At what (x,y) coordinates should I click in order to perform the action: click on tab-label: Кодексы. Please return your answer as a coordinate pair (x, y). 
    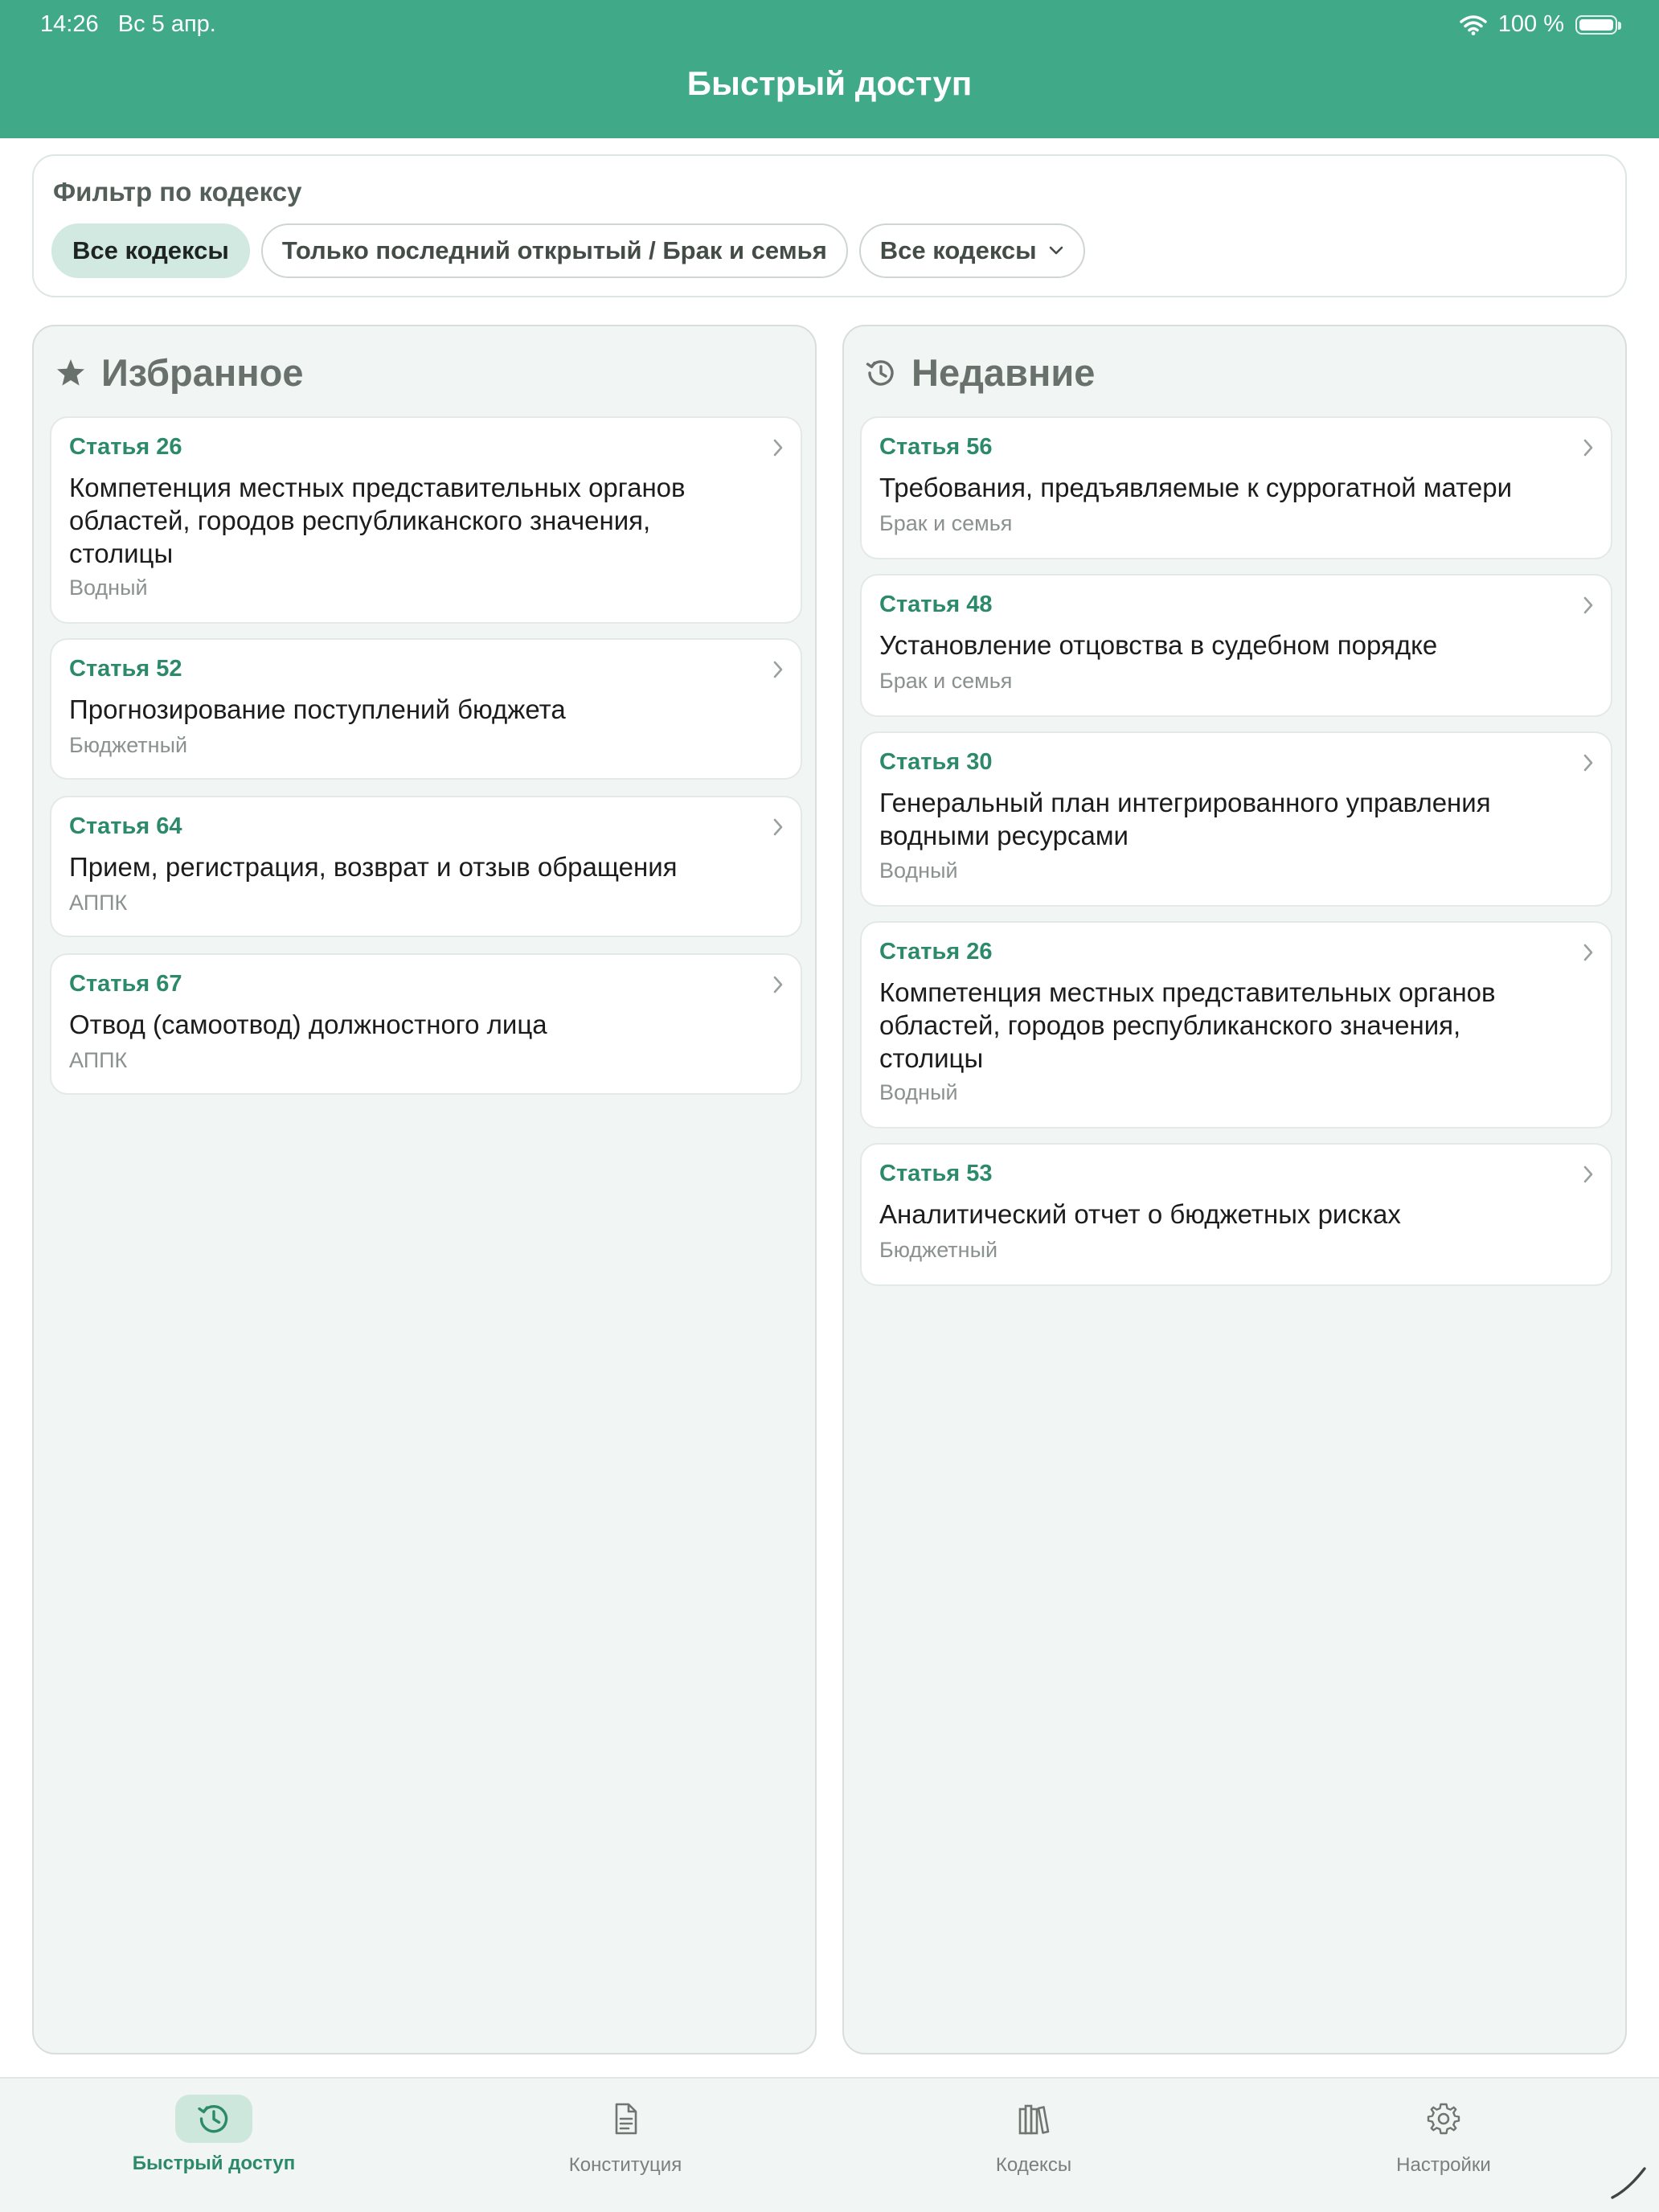
    Looking at the image, I should click on (1033, 2165).